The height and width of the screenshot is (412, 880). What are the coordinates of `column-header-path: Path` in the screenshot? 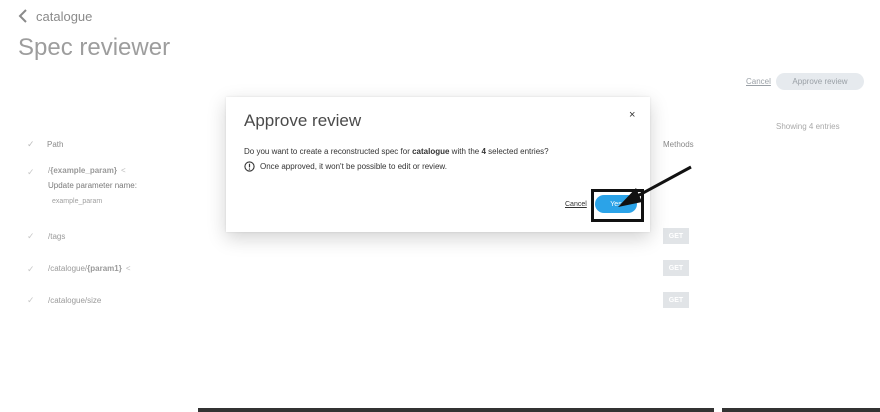 It's located at (55, 144).